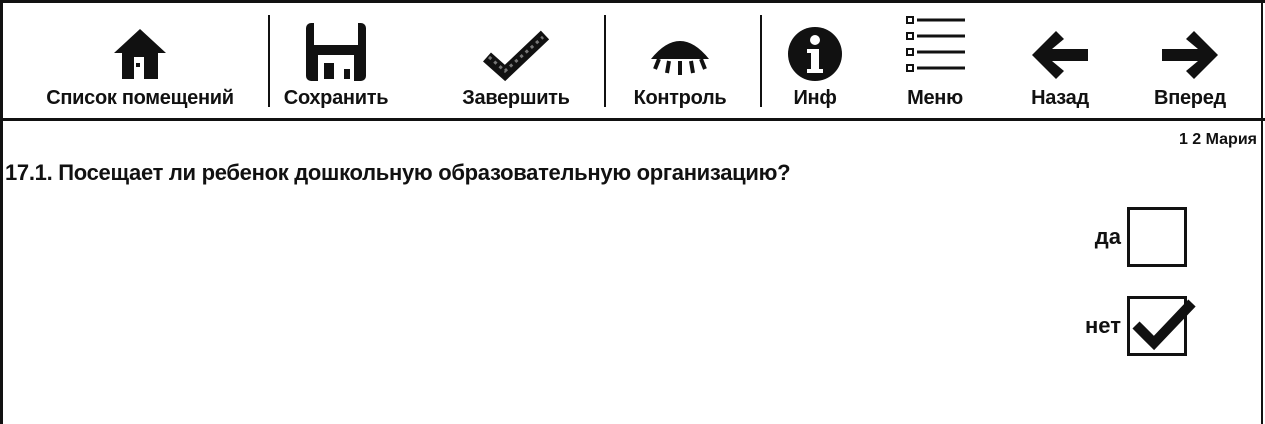 The width and height of the screenshot is (1265, 424). I want to click on menu-list-icon, so click(935, 43).